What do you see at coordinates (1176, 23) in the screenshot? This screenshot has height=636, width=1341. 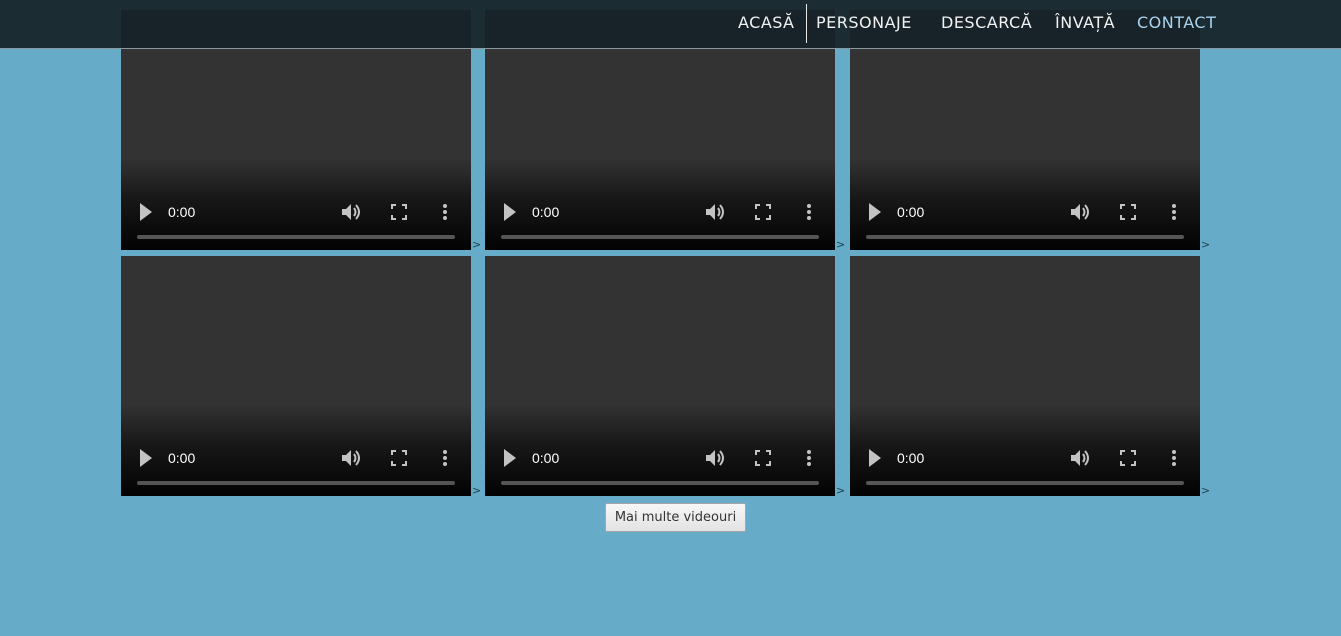 I see `nav-item-contact: CONTACT` at bounding box center [1176, 23].